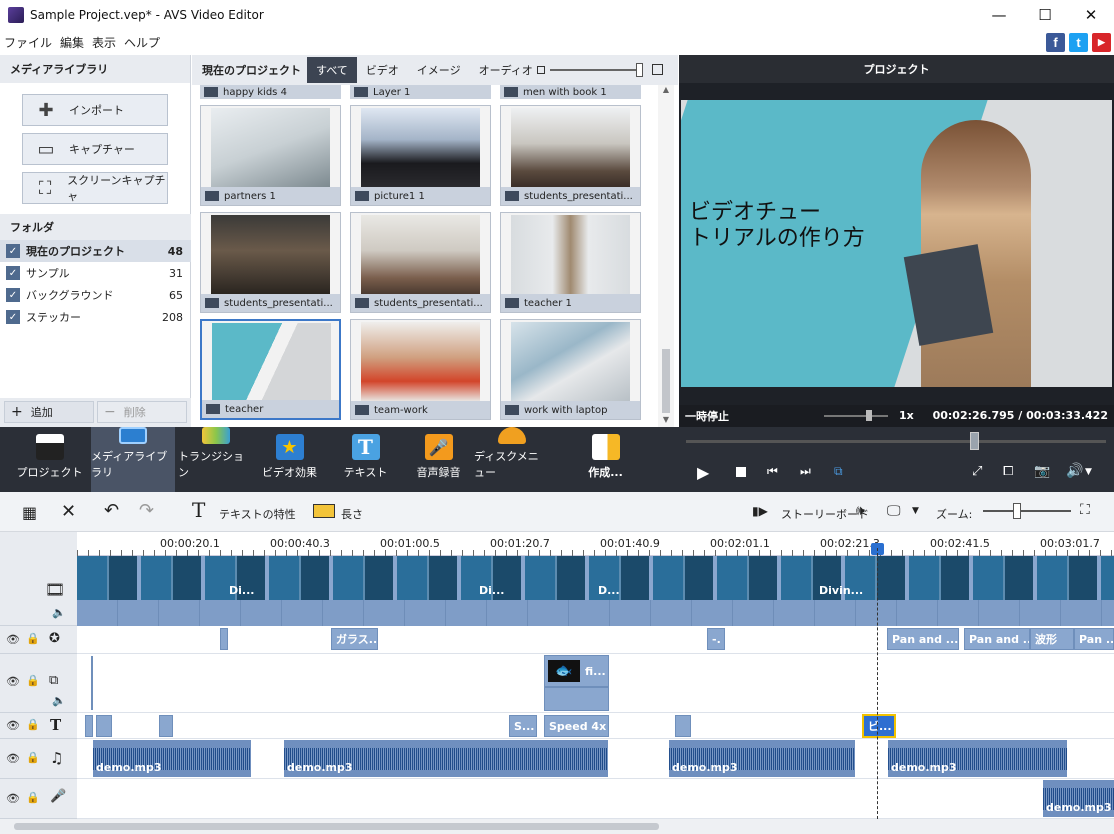 The image size is (1114, 834). Describe the element at coordinates (974, 441) in the screenshot. I see `seek-handle` at that location.